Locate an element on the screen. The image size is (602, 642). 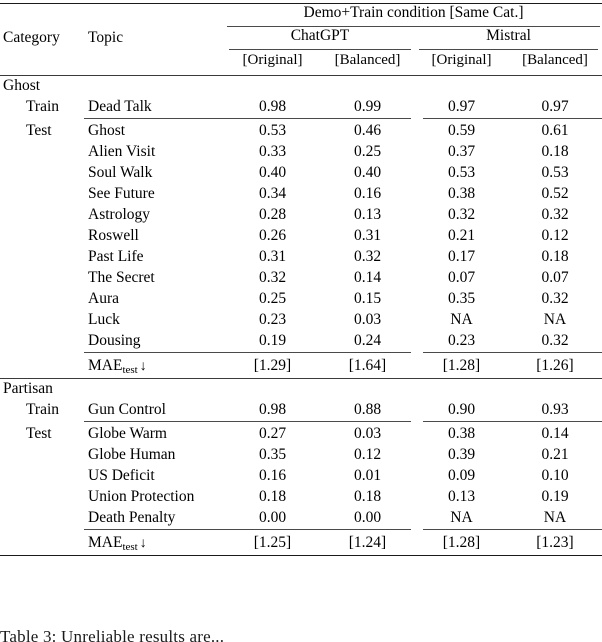
header-chatgpt-original: [Original] is located at coordinates (272, 60).